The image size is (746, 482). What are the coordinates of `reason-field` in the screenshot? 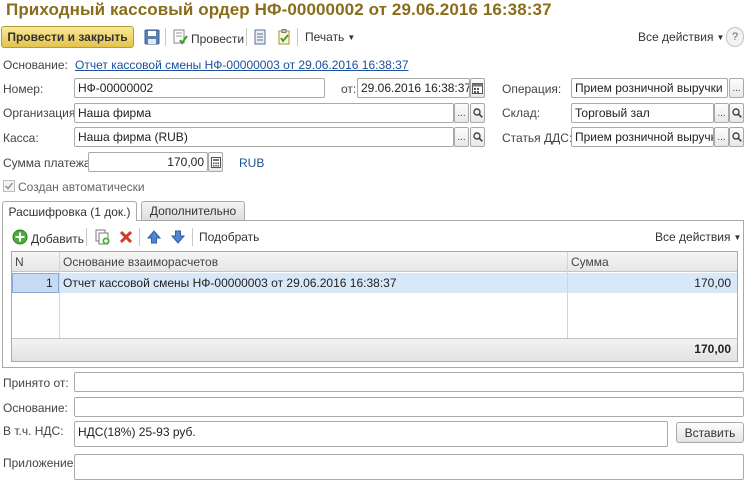 It's located at (409, 407).